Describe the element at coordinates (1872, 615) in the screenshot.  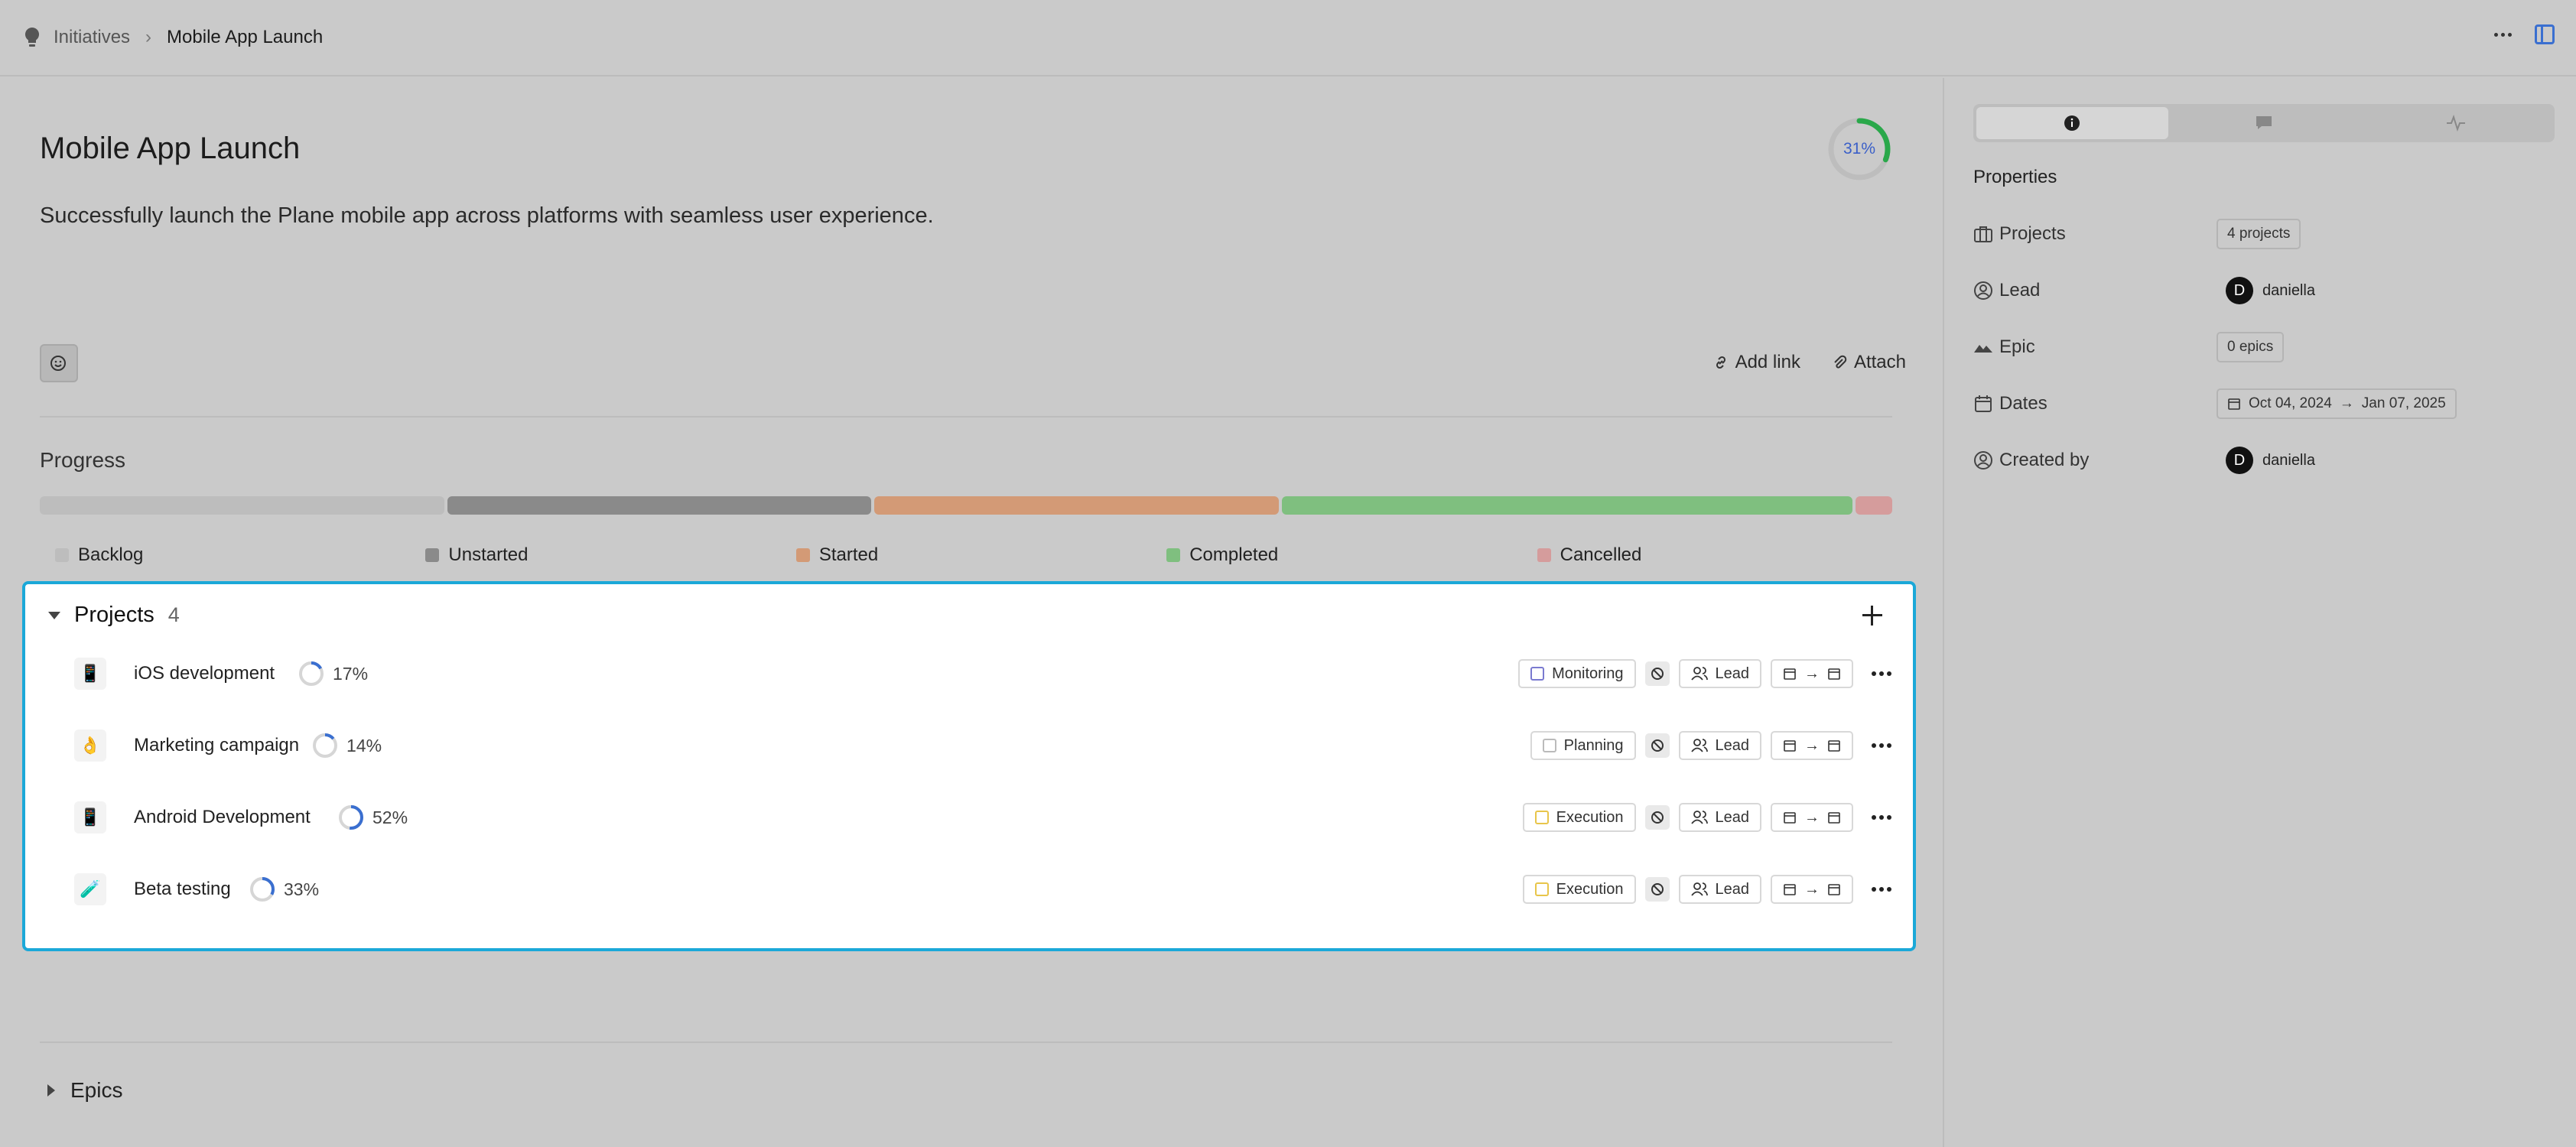
I see `add-project-icon` at that location.